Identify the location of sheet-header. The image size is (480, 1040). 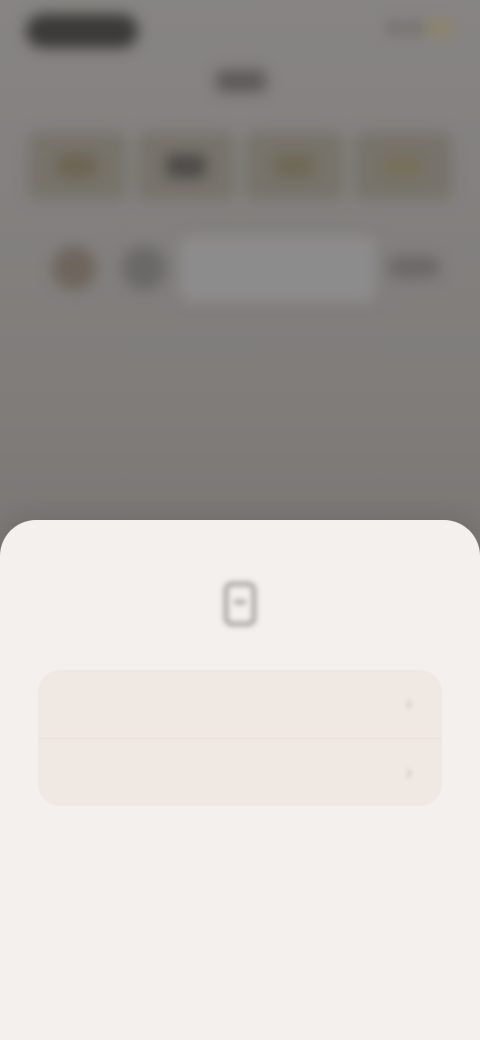
(240, 608).